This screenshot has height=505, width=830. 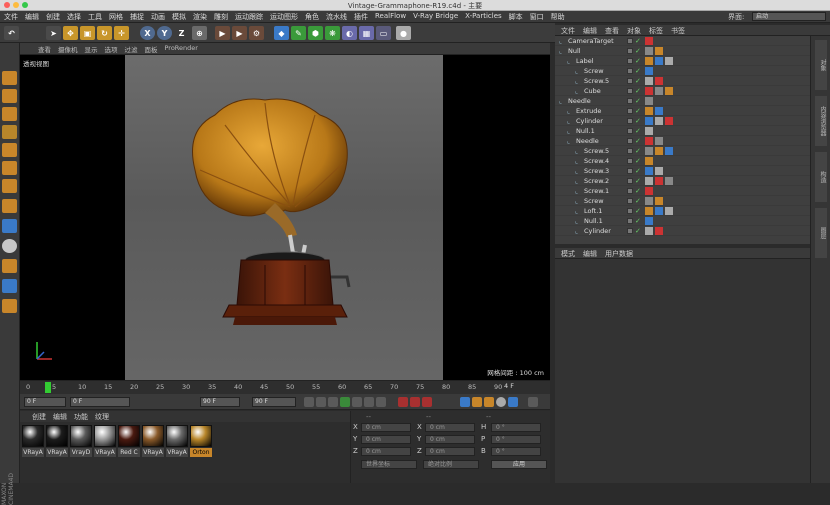 I want to click on viewport-menu-item: 过滤, so click(x=131, y=49).